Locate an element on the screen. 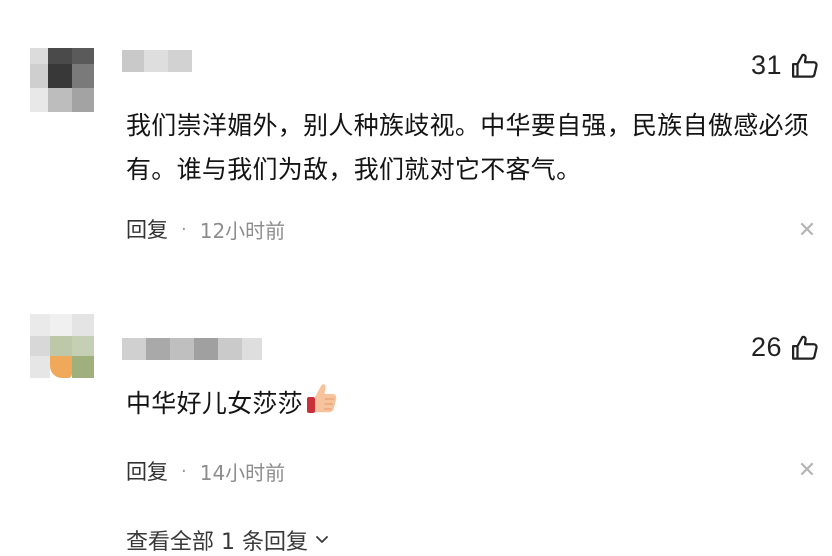 Image resolution: width=832 pixels, height=556 pixels. like-button: 31 is located at coordinates (785, 65).